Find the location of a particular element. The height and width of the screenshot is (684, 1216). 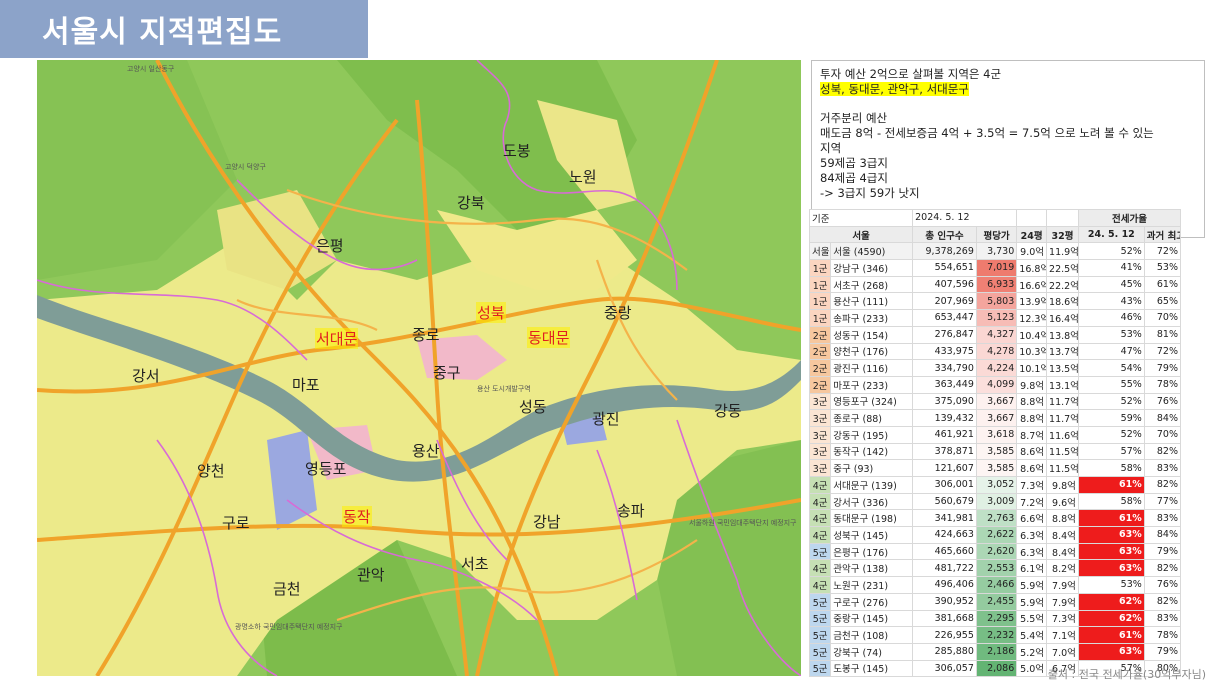

cell-p24: 7.3억 is located at coordinates (1032, 485).